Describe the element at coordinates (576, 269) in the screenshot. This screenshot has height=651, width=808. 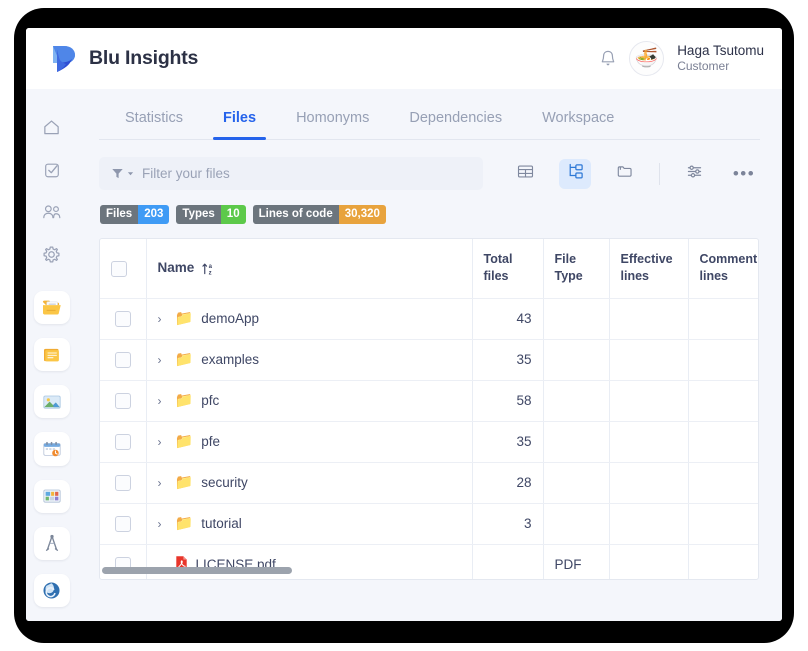
I see `column-header-file-type: File Type` at that location.